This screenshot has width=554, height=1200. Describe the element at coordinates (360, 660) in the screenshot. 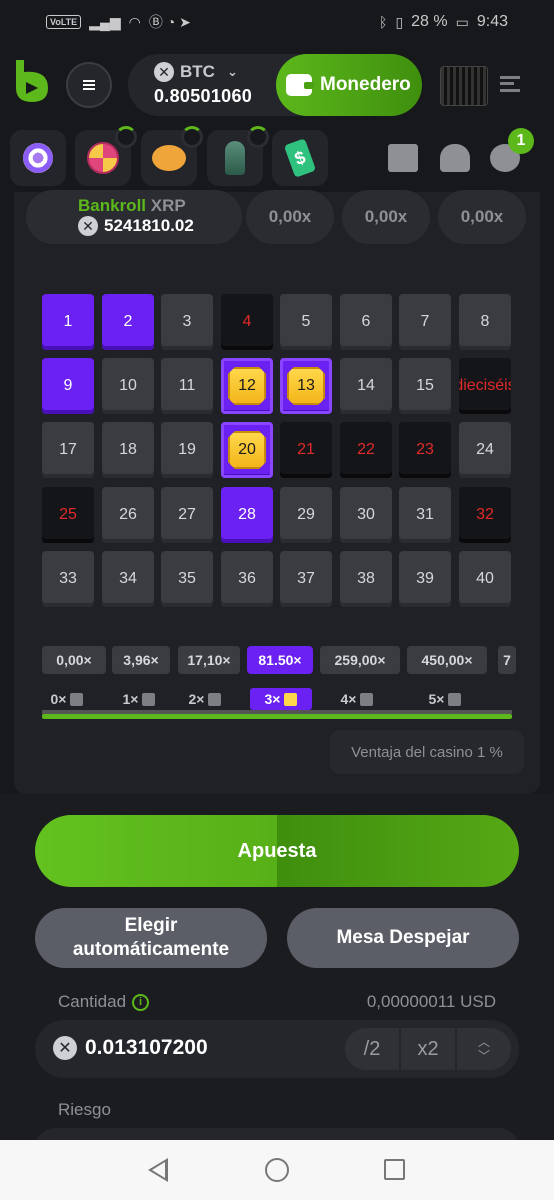

I see `payout-multiplier: 259,00×` at that location.